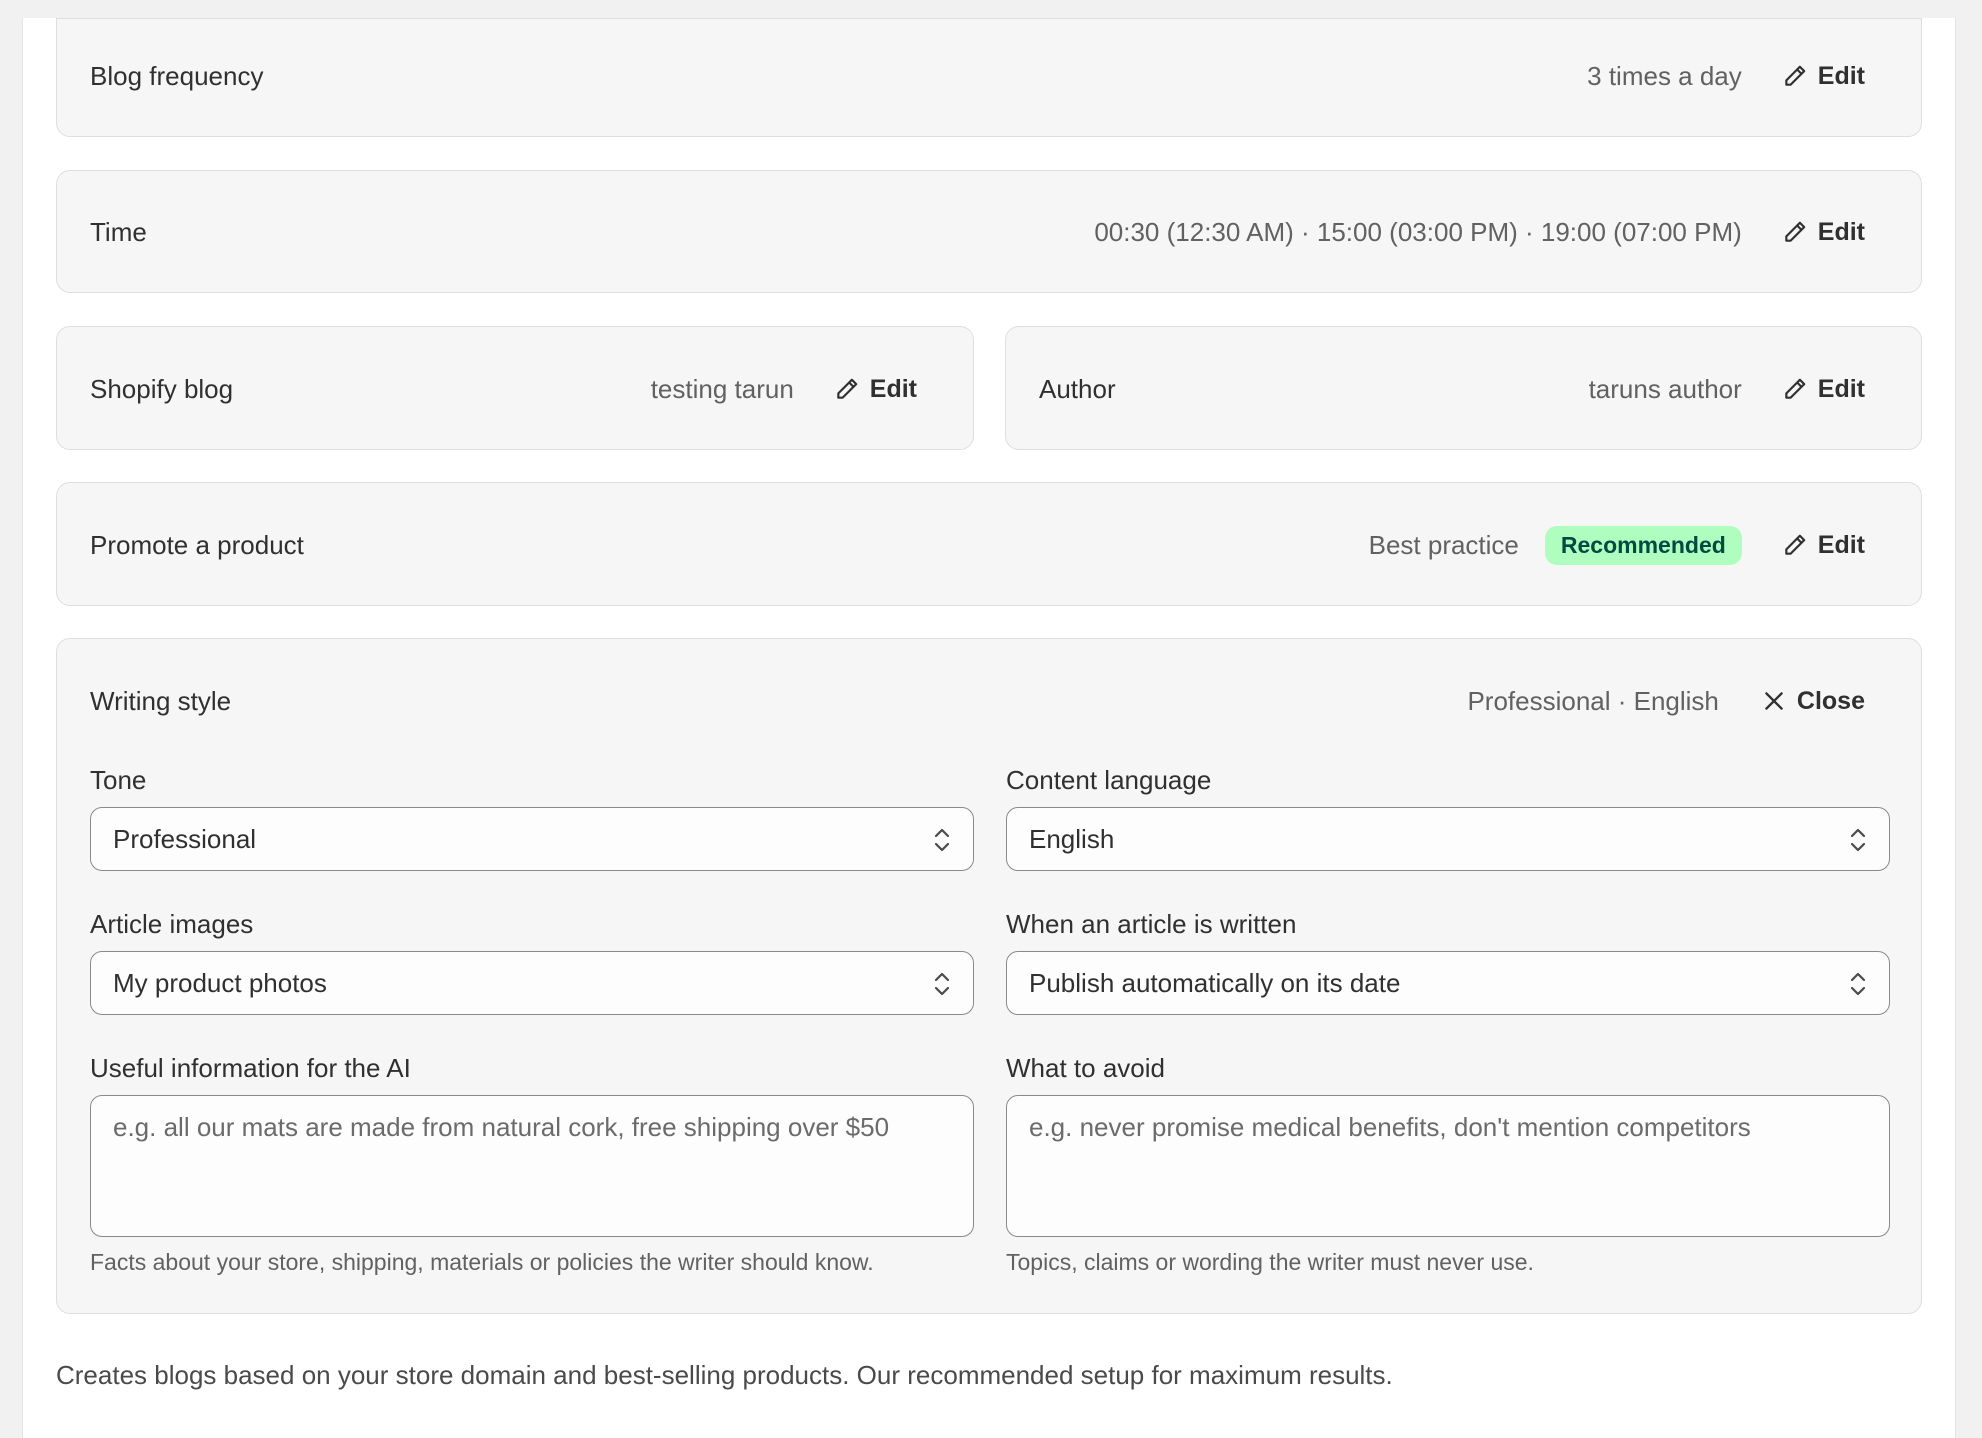 The height and width of the screenshot is (1438, 1982). Describe the element at coordinates (177, 76) in the screenshot. I see `blog-frequency-label: Blog frequency` at that location.